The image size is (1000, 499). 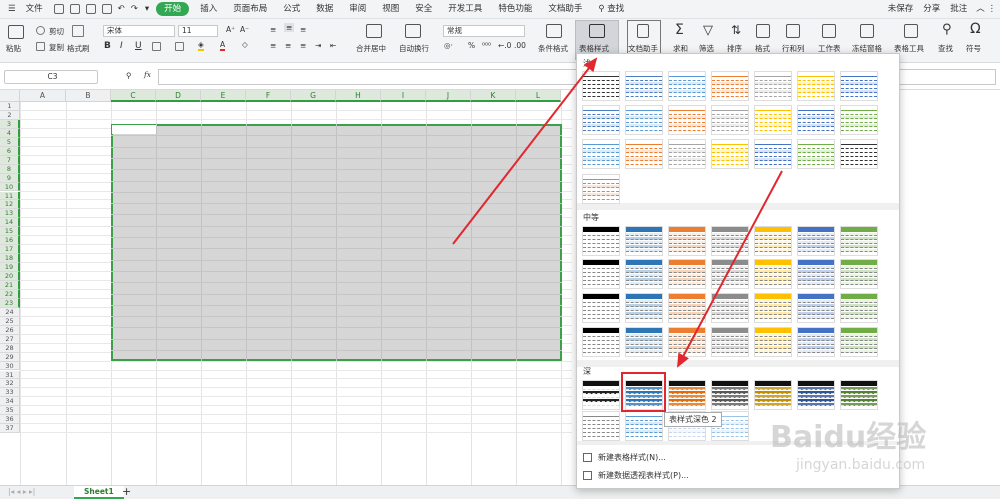 I want to click on baidu-watermark: Baidu经验, so click(x=848, y=434).